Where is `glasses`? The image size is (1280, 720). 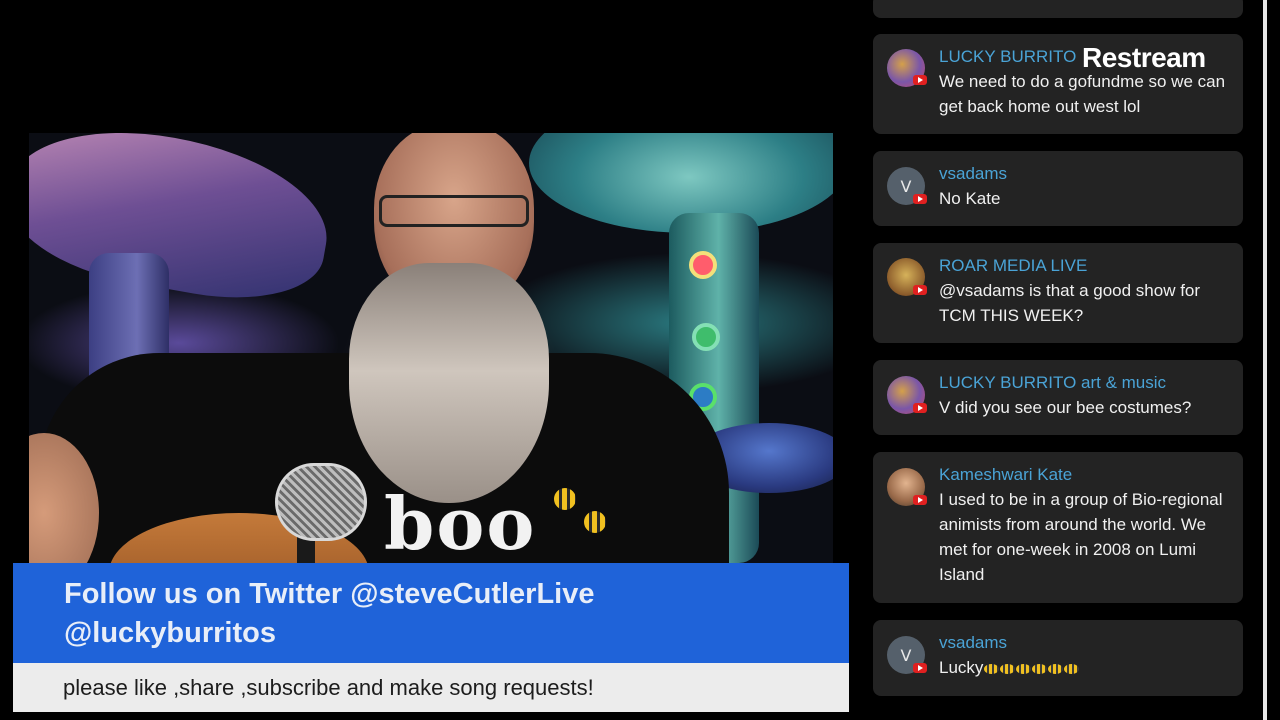
glasses is located at coordinates (454, 211).